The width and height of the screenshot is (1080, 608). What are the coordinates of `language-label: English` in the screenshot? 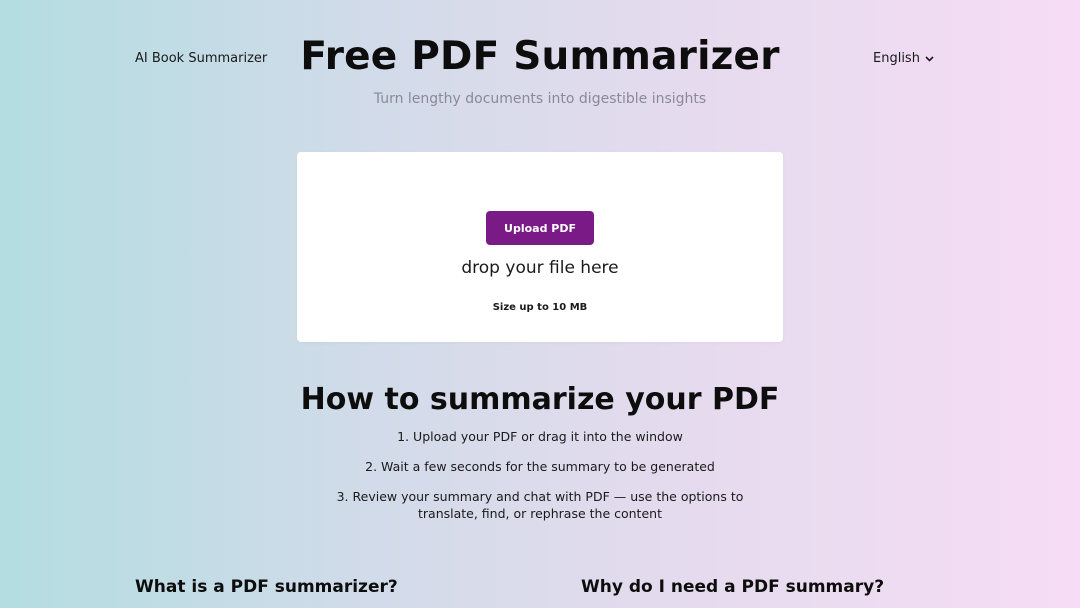 It's located at (896, 58).